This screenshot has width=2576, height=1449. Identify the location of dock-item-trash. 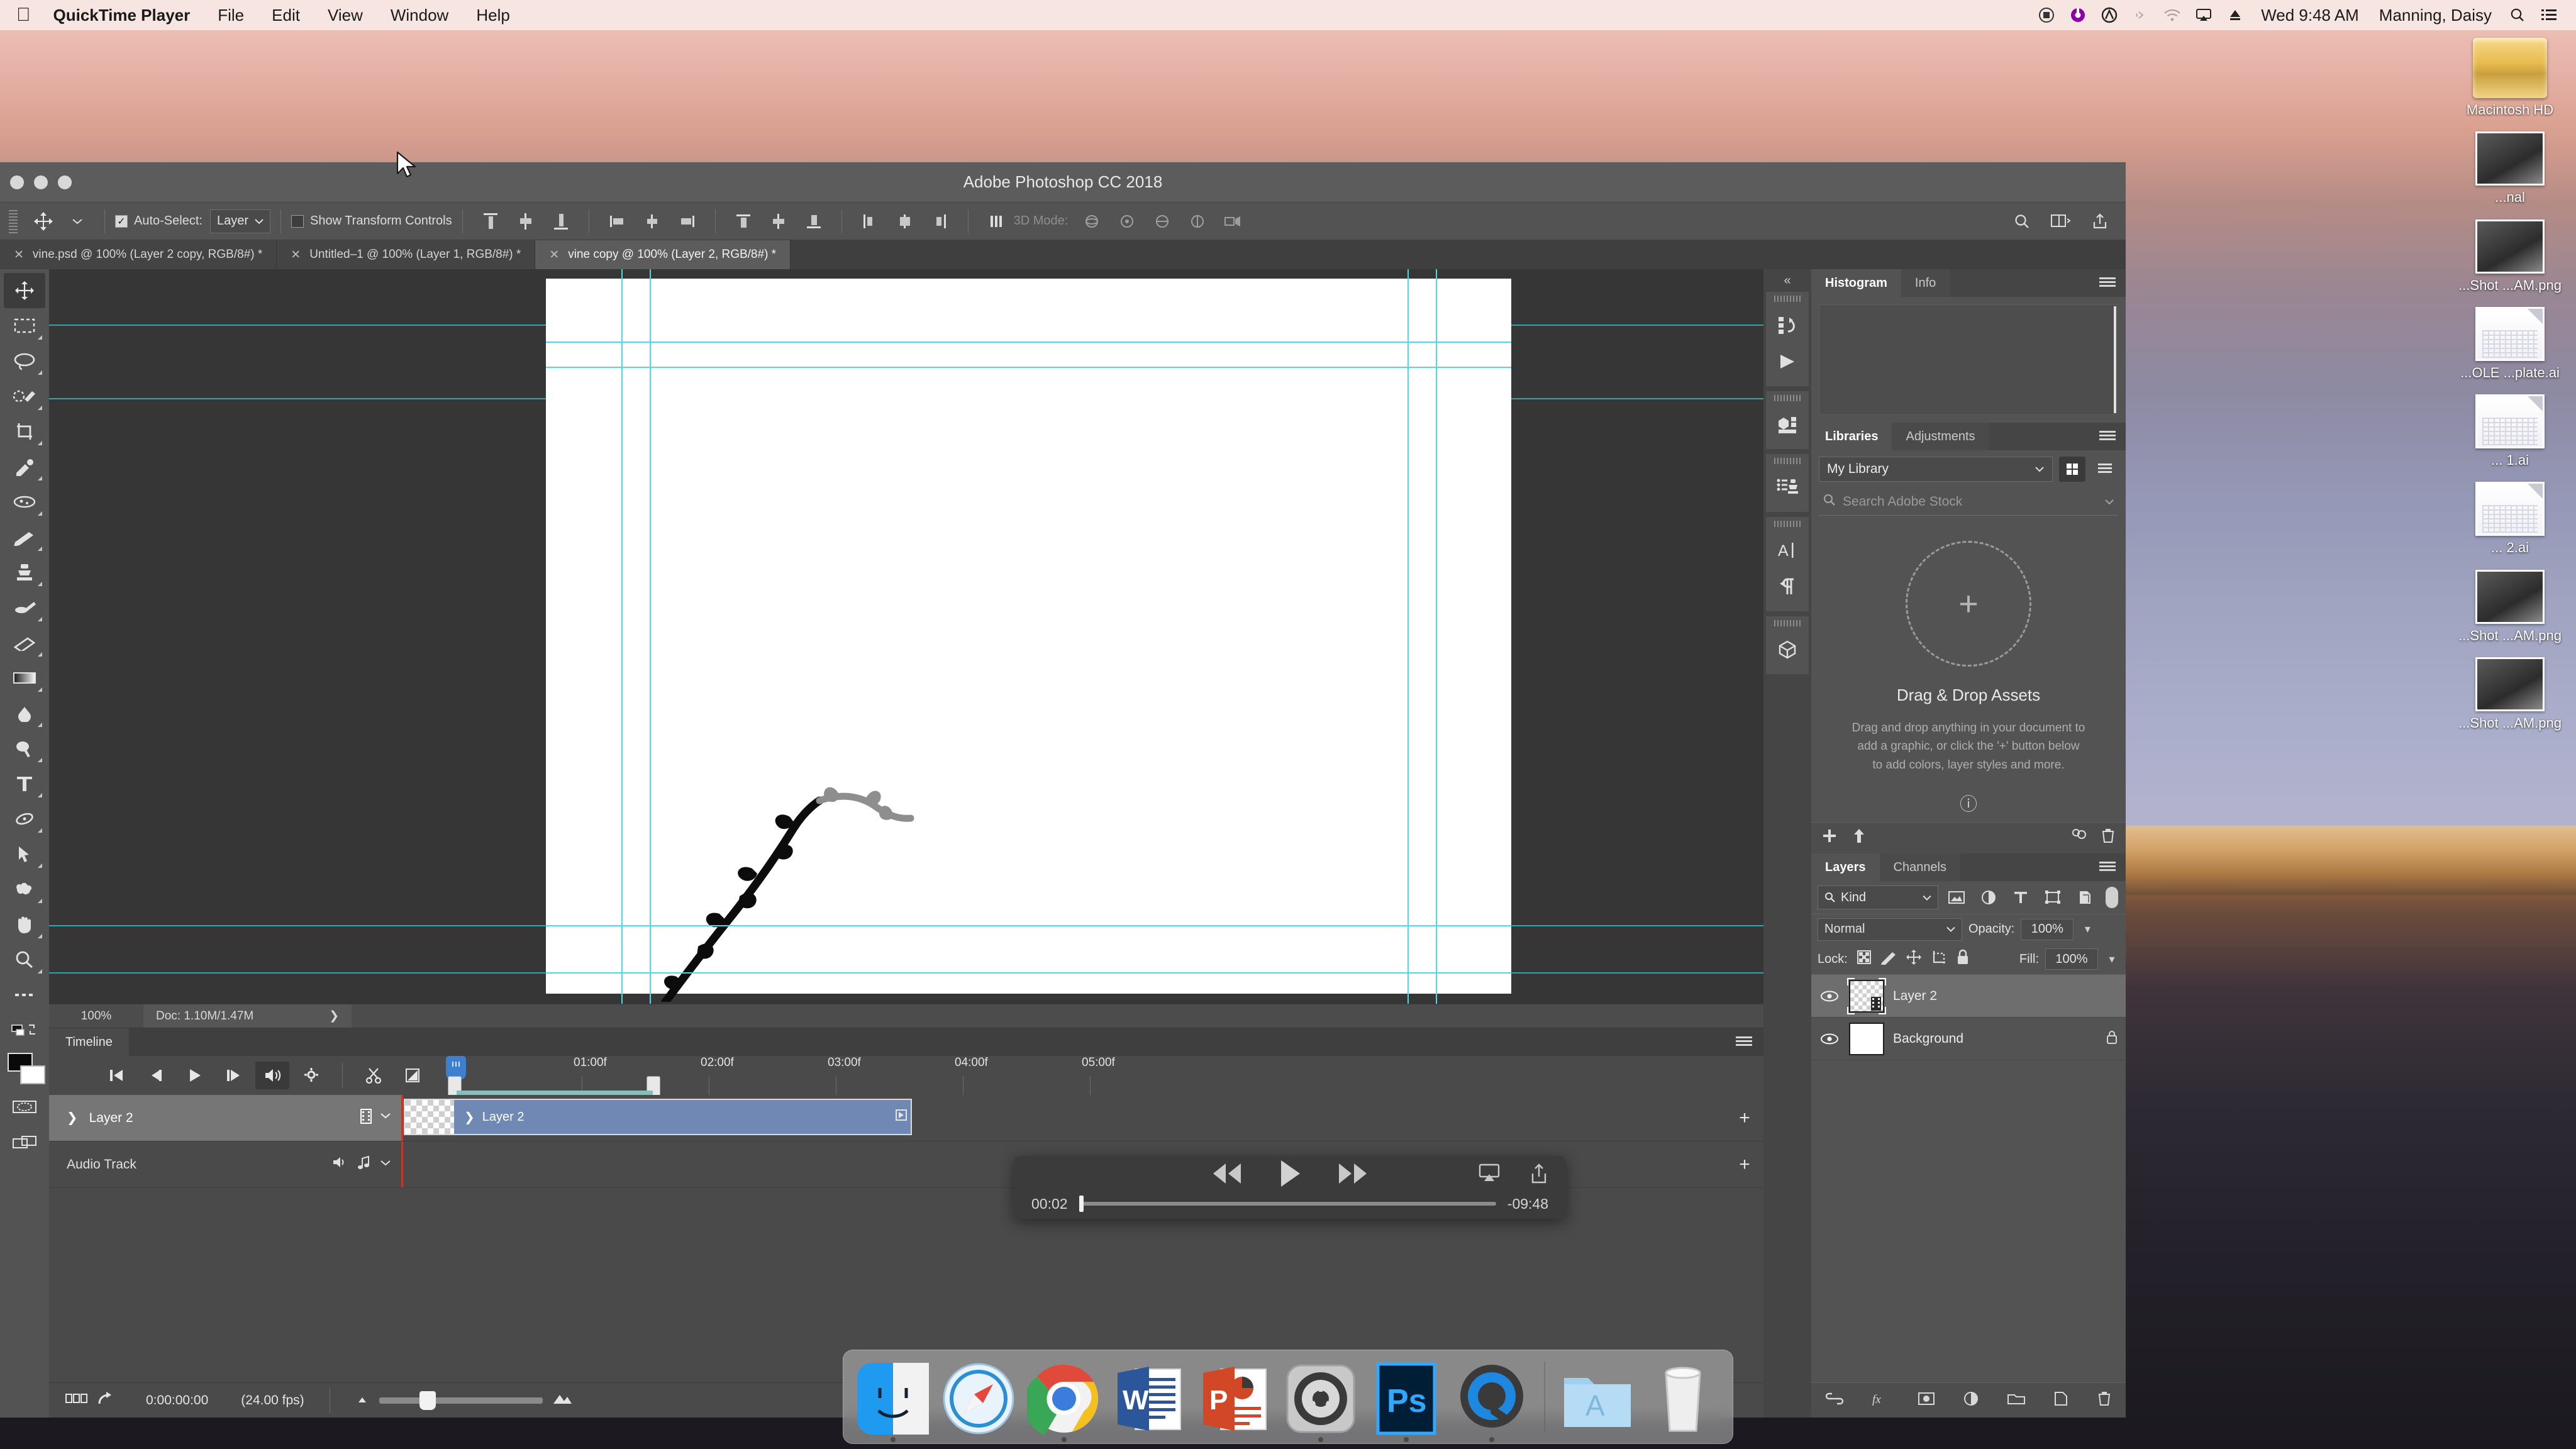
(1683, 1399).